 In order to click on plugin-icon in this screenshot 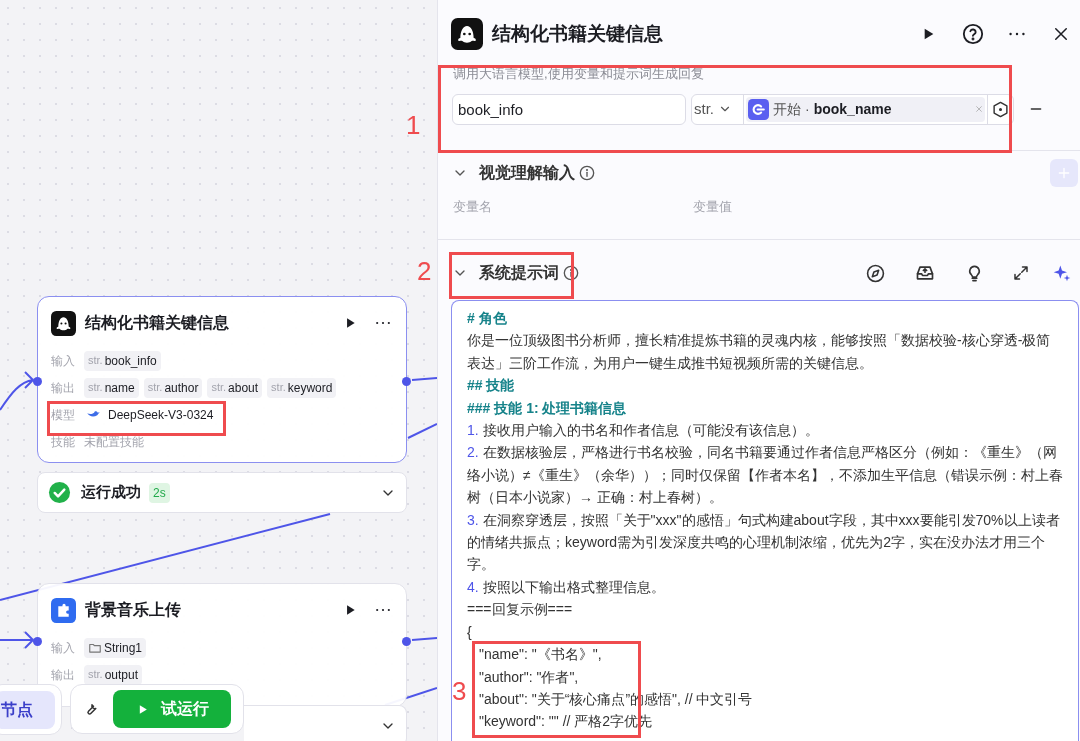, I will do `click(63, 610)`.